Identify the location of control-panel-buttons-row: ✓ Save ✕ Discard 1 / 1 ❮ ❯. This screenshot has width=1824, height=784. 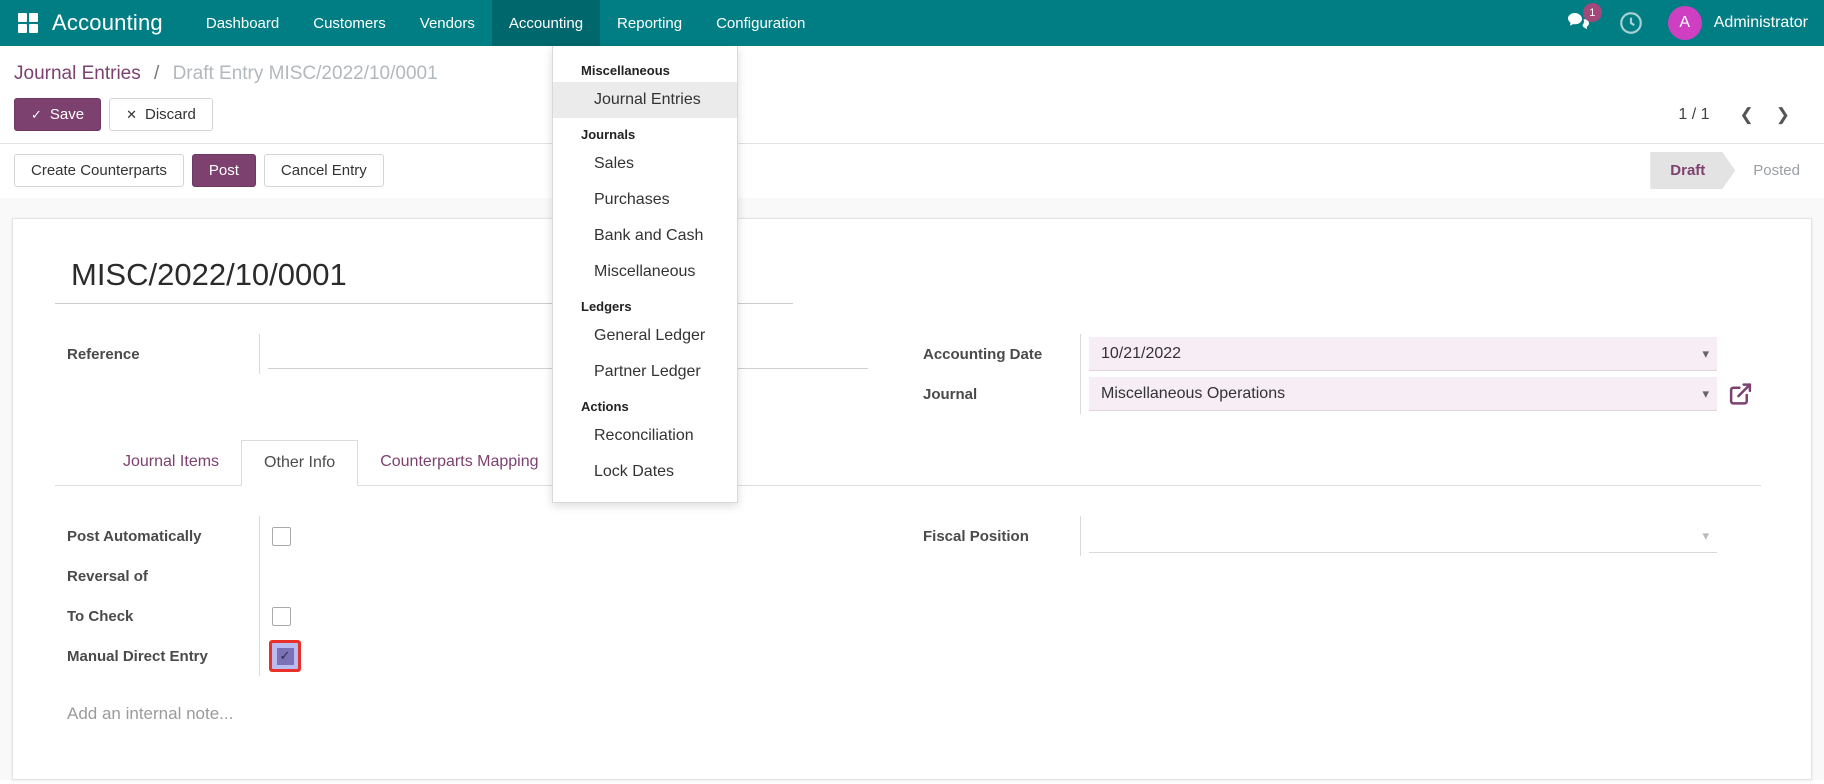
(912, 114).